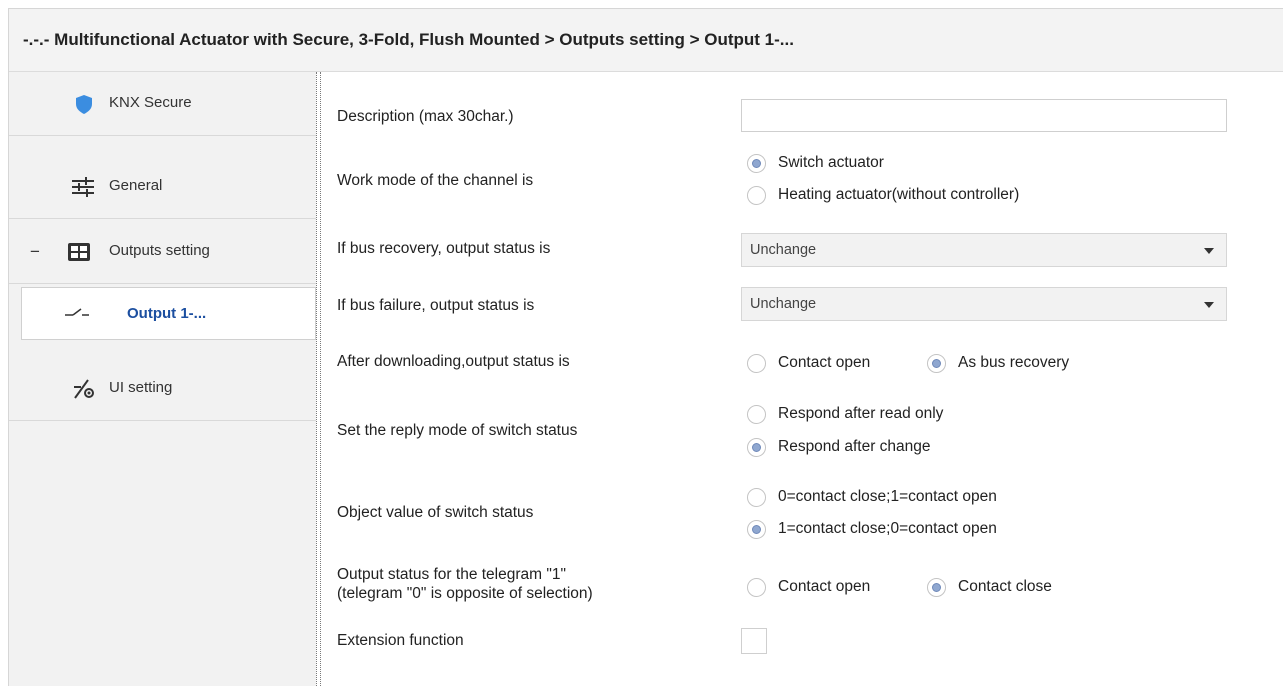 The image size is (1283, 686). Describe the element at coordinates (457, 430) in the screenshot. I see `reply-mode-label: Set the reply mode of switch status` at that location.